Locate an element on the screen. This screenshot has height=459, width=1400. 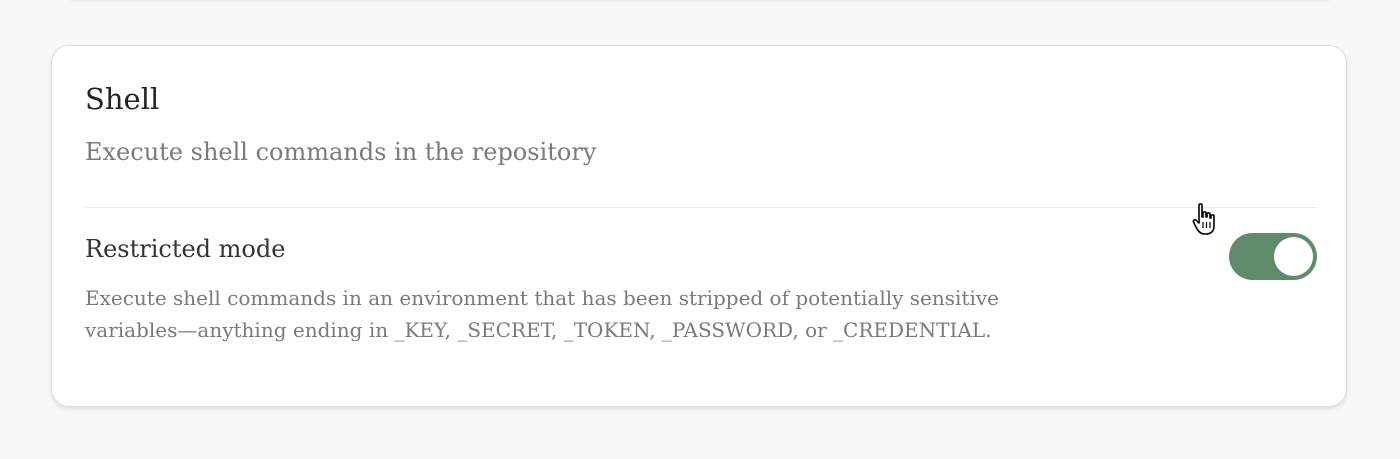
divider is located at coordinates (701, 207).